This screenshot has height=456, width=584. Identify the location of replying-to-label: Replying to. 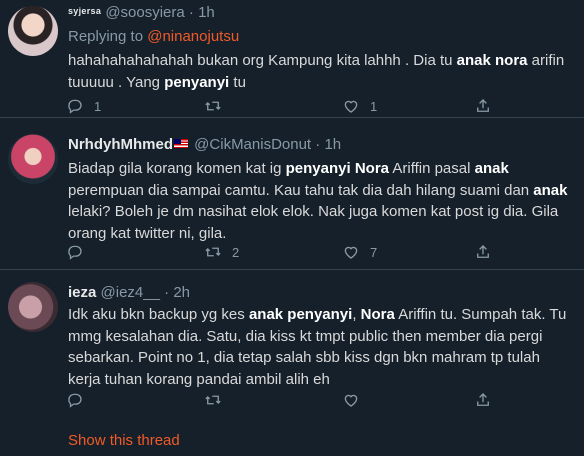
(108, 36).